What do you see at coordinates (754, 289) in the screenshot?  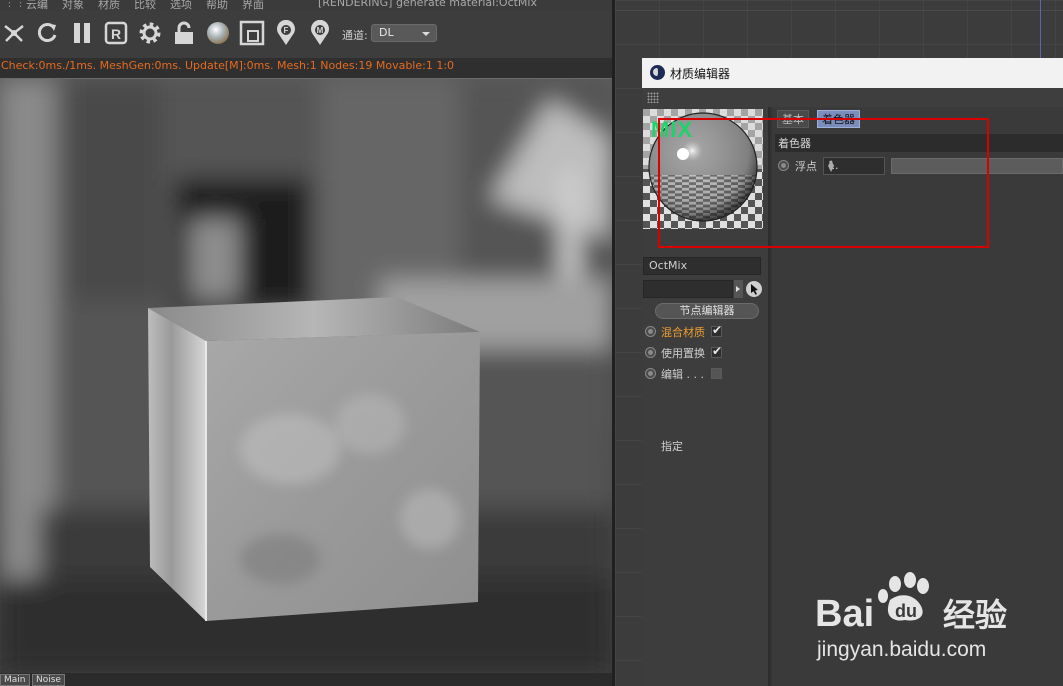 I see `pick-cursor-icon` at bounding box center [754, 289].